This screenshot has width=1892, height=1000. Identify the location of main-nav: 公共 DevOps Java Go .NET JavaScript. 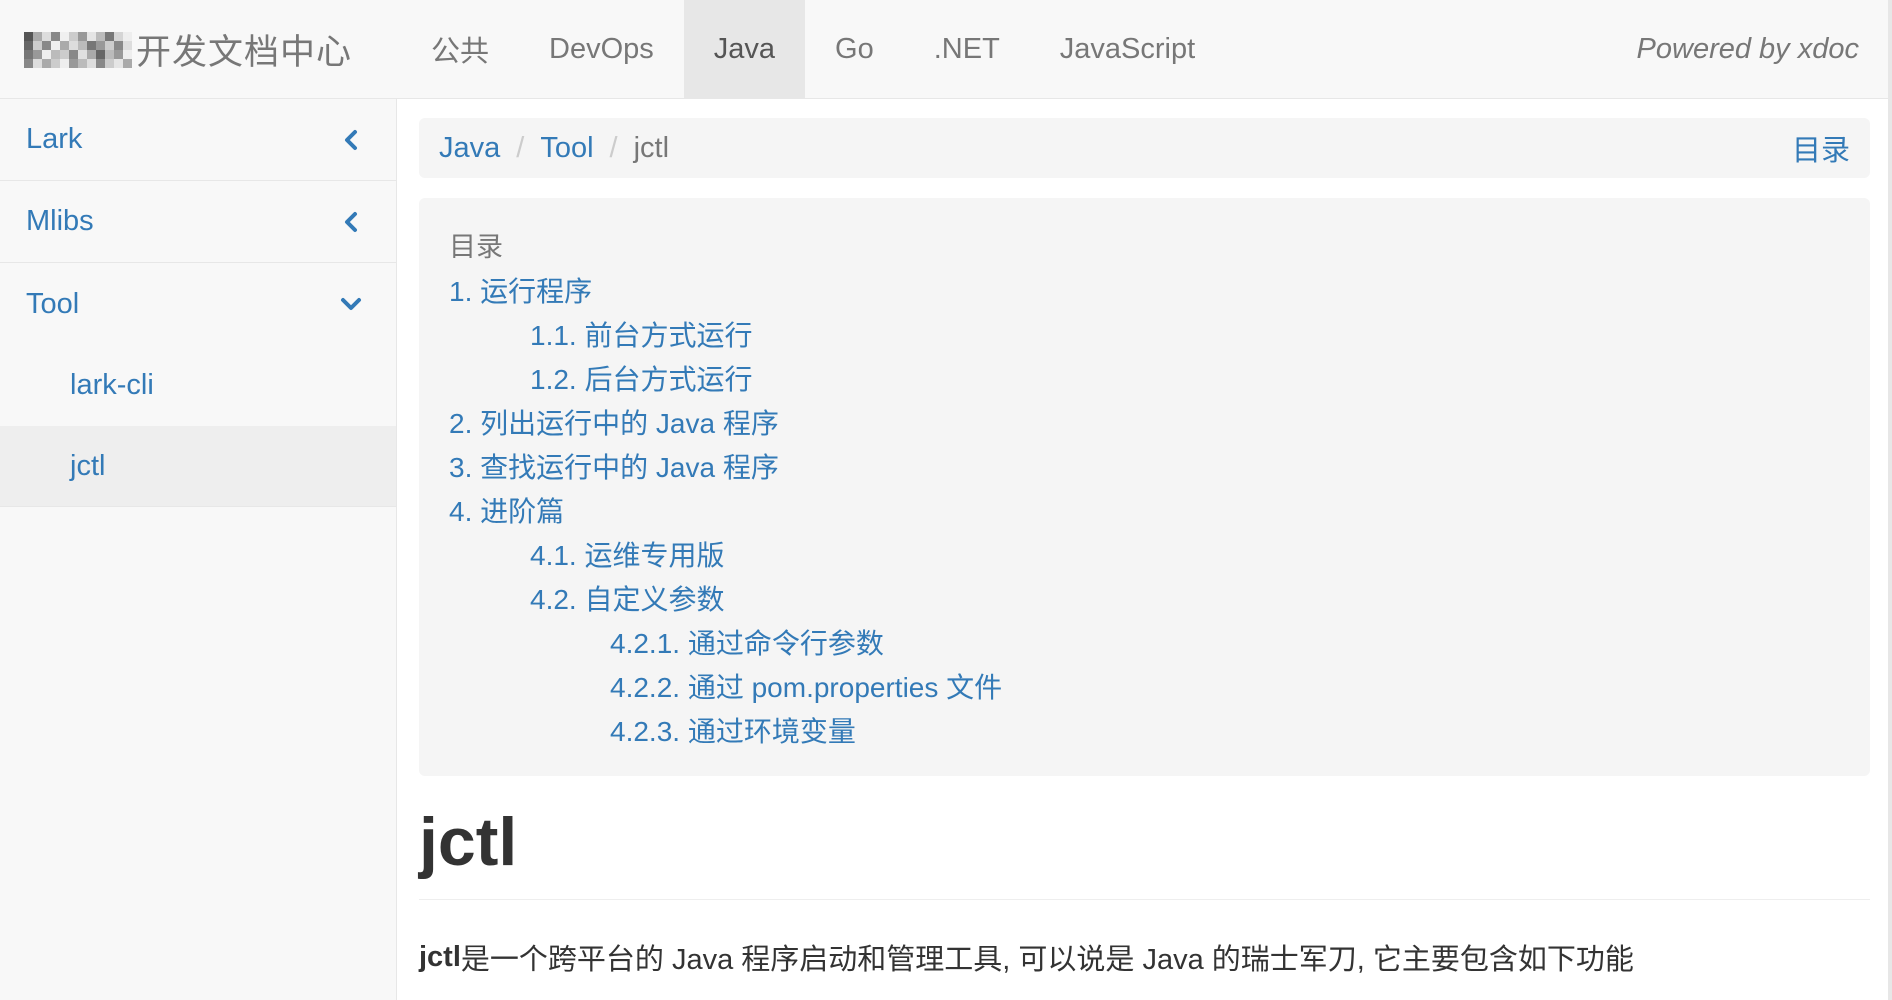
(813, 49).